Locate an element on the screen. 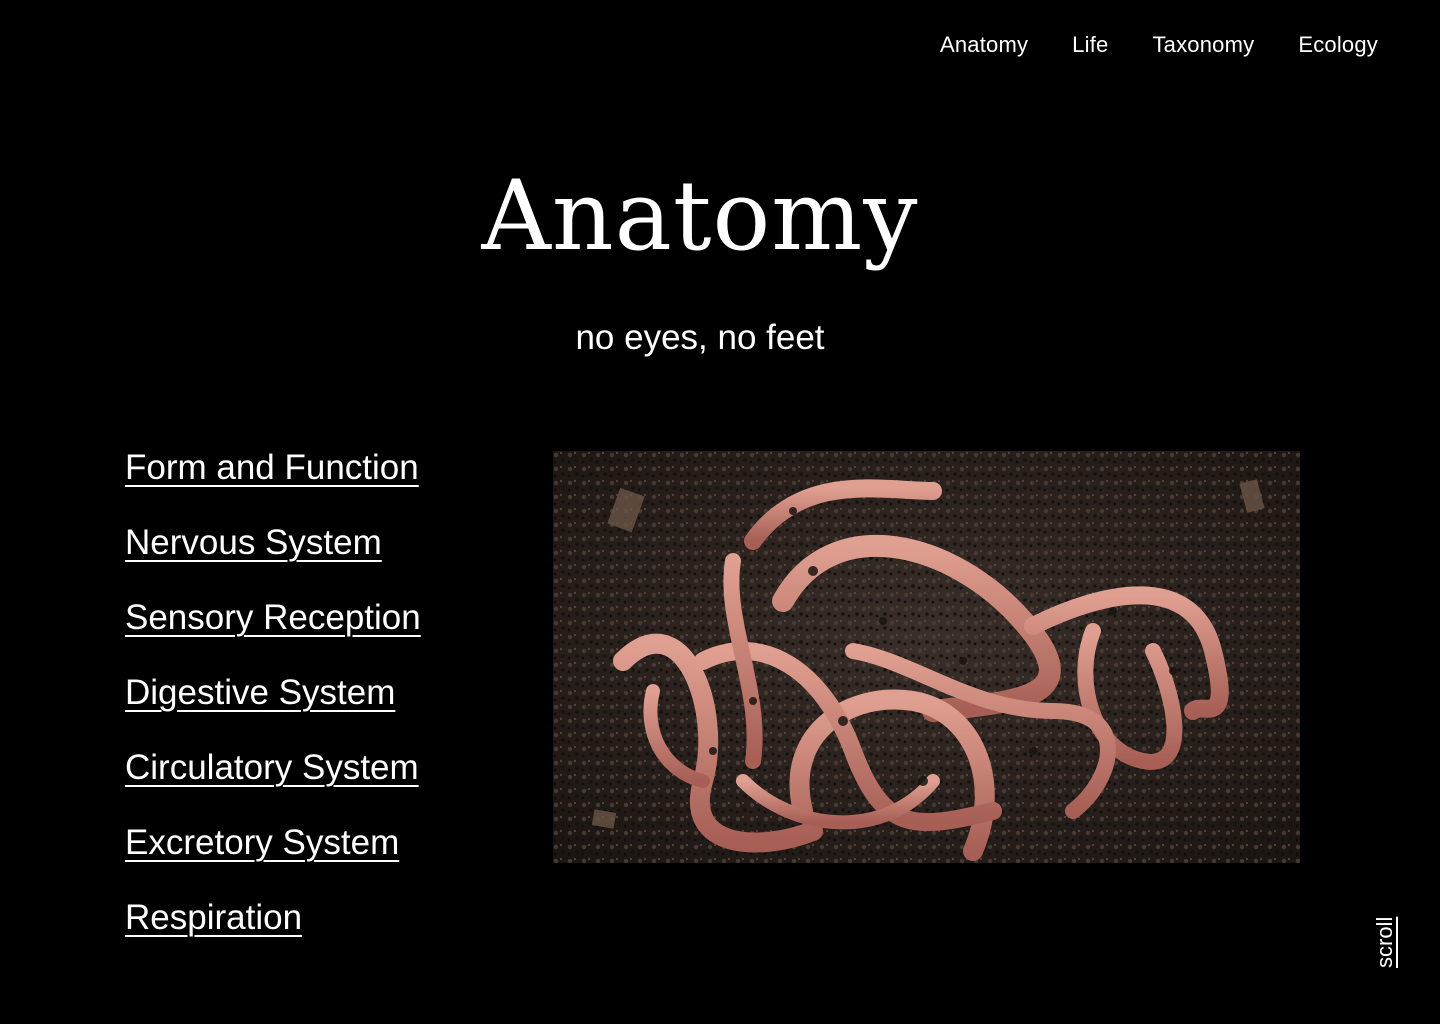 This screenshot has width=1440, height=1024. list-item: Excretory System is located at coordinates (273, 860).